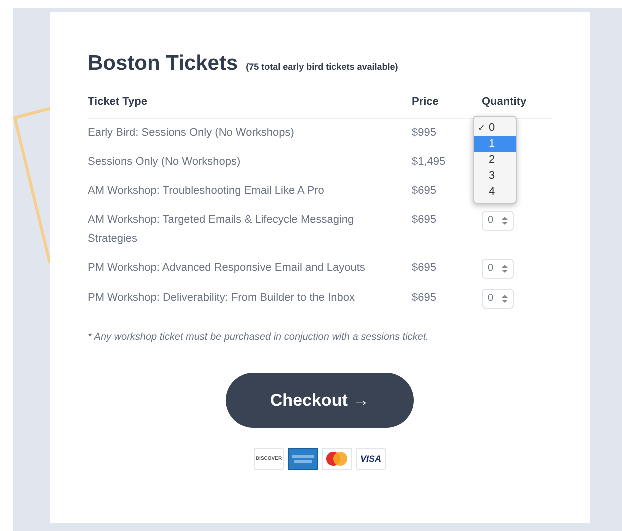 This screenshot has height=531, width=622. I want to click on mastercard-card-logo, so click(337, 459).